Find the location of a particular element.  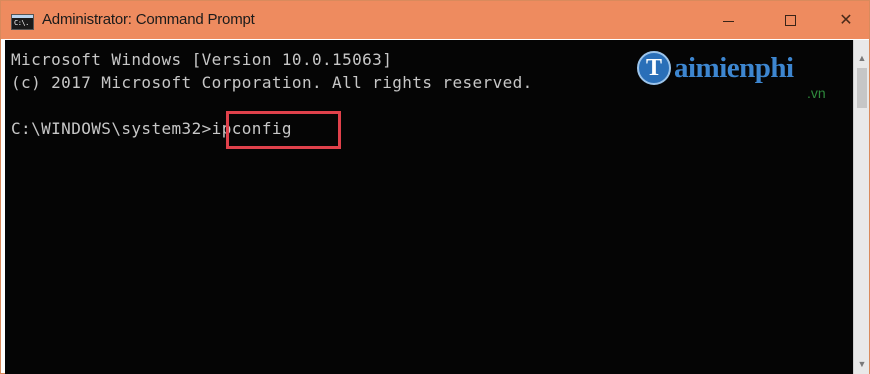

minimize-button is located at coordinates (728, 20).